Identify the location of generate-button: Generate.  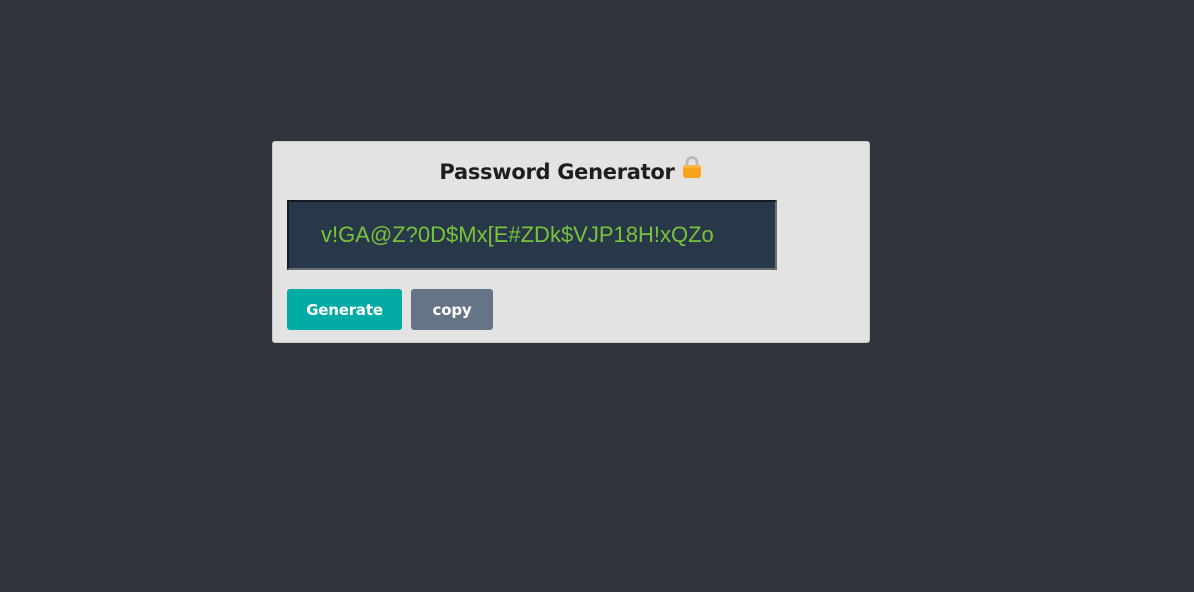
(344, 309).